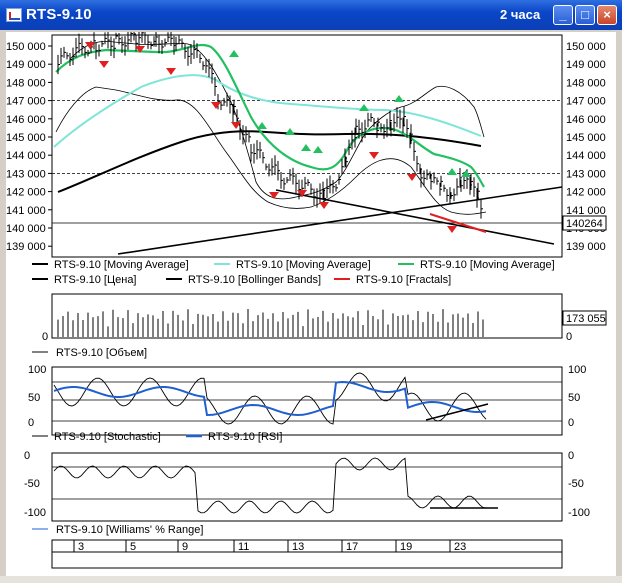  What do you see at coordinates (254, 280) in the screenshot?
I see `price-legend-label: RTS-9.10 [Bollinger Bands]` at bounding box center [254, 280].